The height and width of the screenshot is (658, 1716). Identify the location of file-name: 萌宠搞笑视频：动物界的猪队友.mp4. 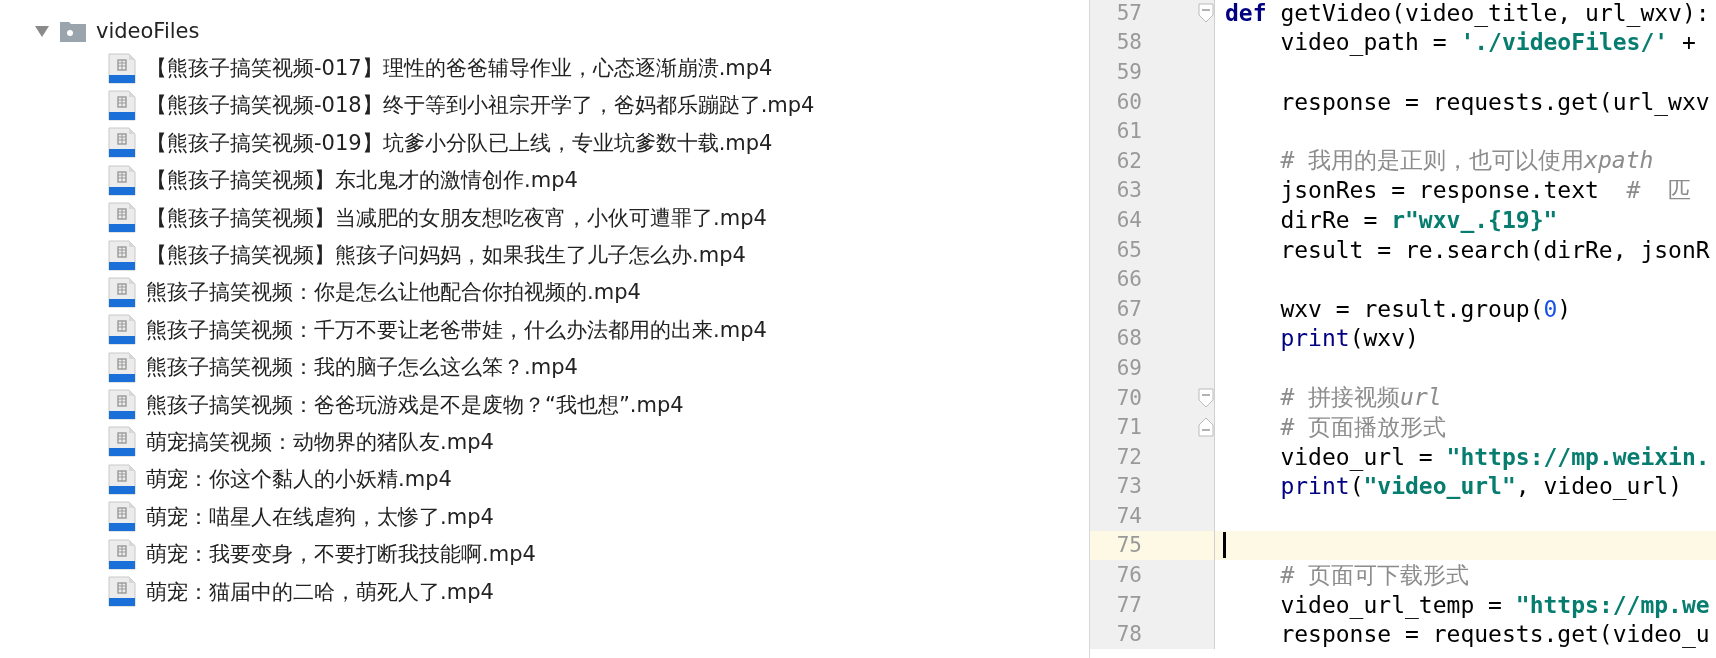
(320, 442).